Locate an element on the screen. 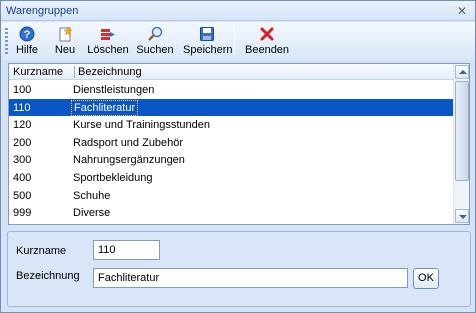 The width and height of the screenshot is (476, 313). chevron-down-icon is located at coordinates (463, 217).